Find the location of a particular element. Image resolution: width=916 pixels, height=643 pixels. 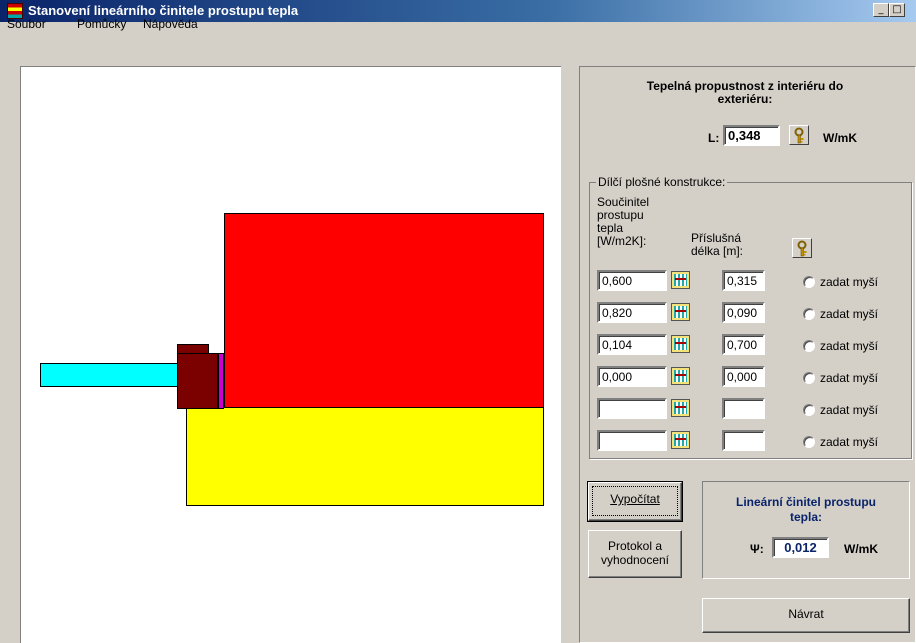

radio-label-3: zadat myší is located at coordinates (849, 346).